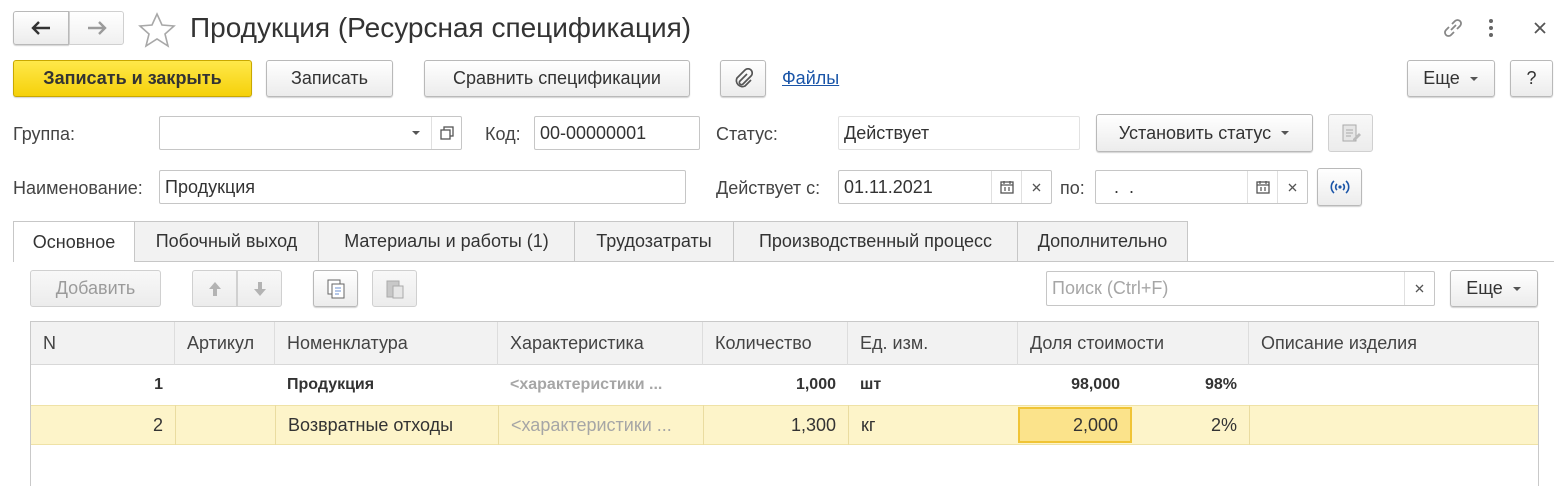  What do you see at coordinates (78, 188) in the screenshot?
I see `name-label: Наименование:` at bounding box center [78, 188].